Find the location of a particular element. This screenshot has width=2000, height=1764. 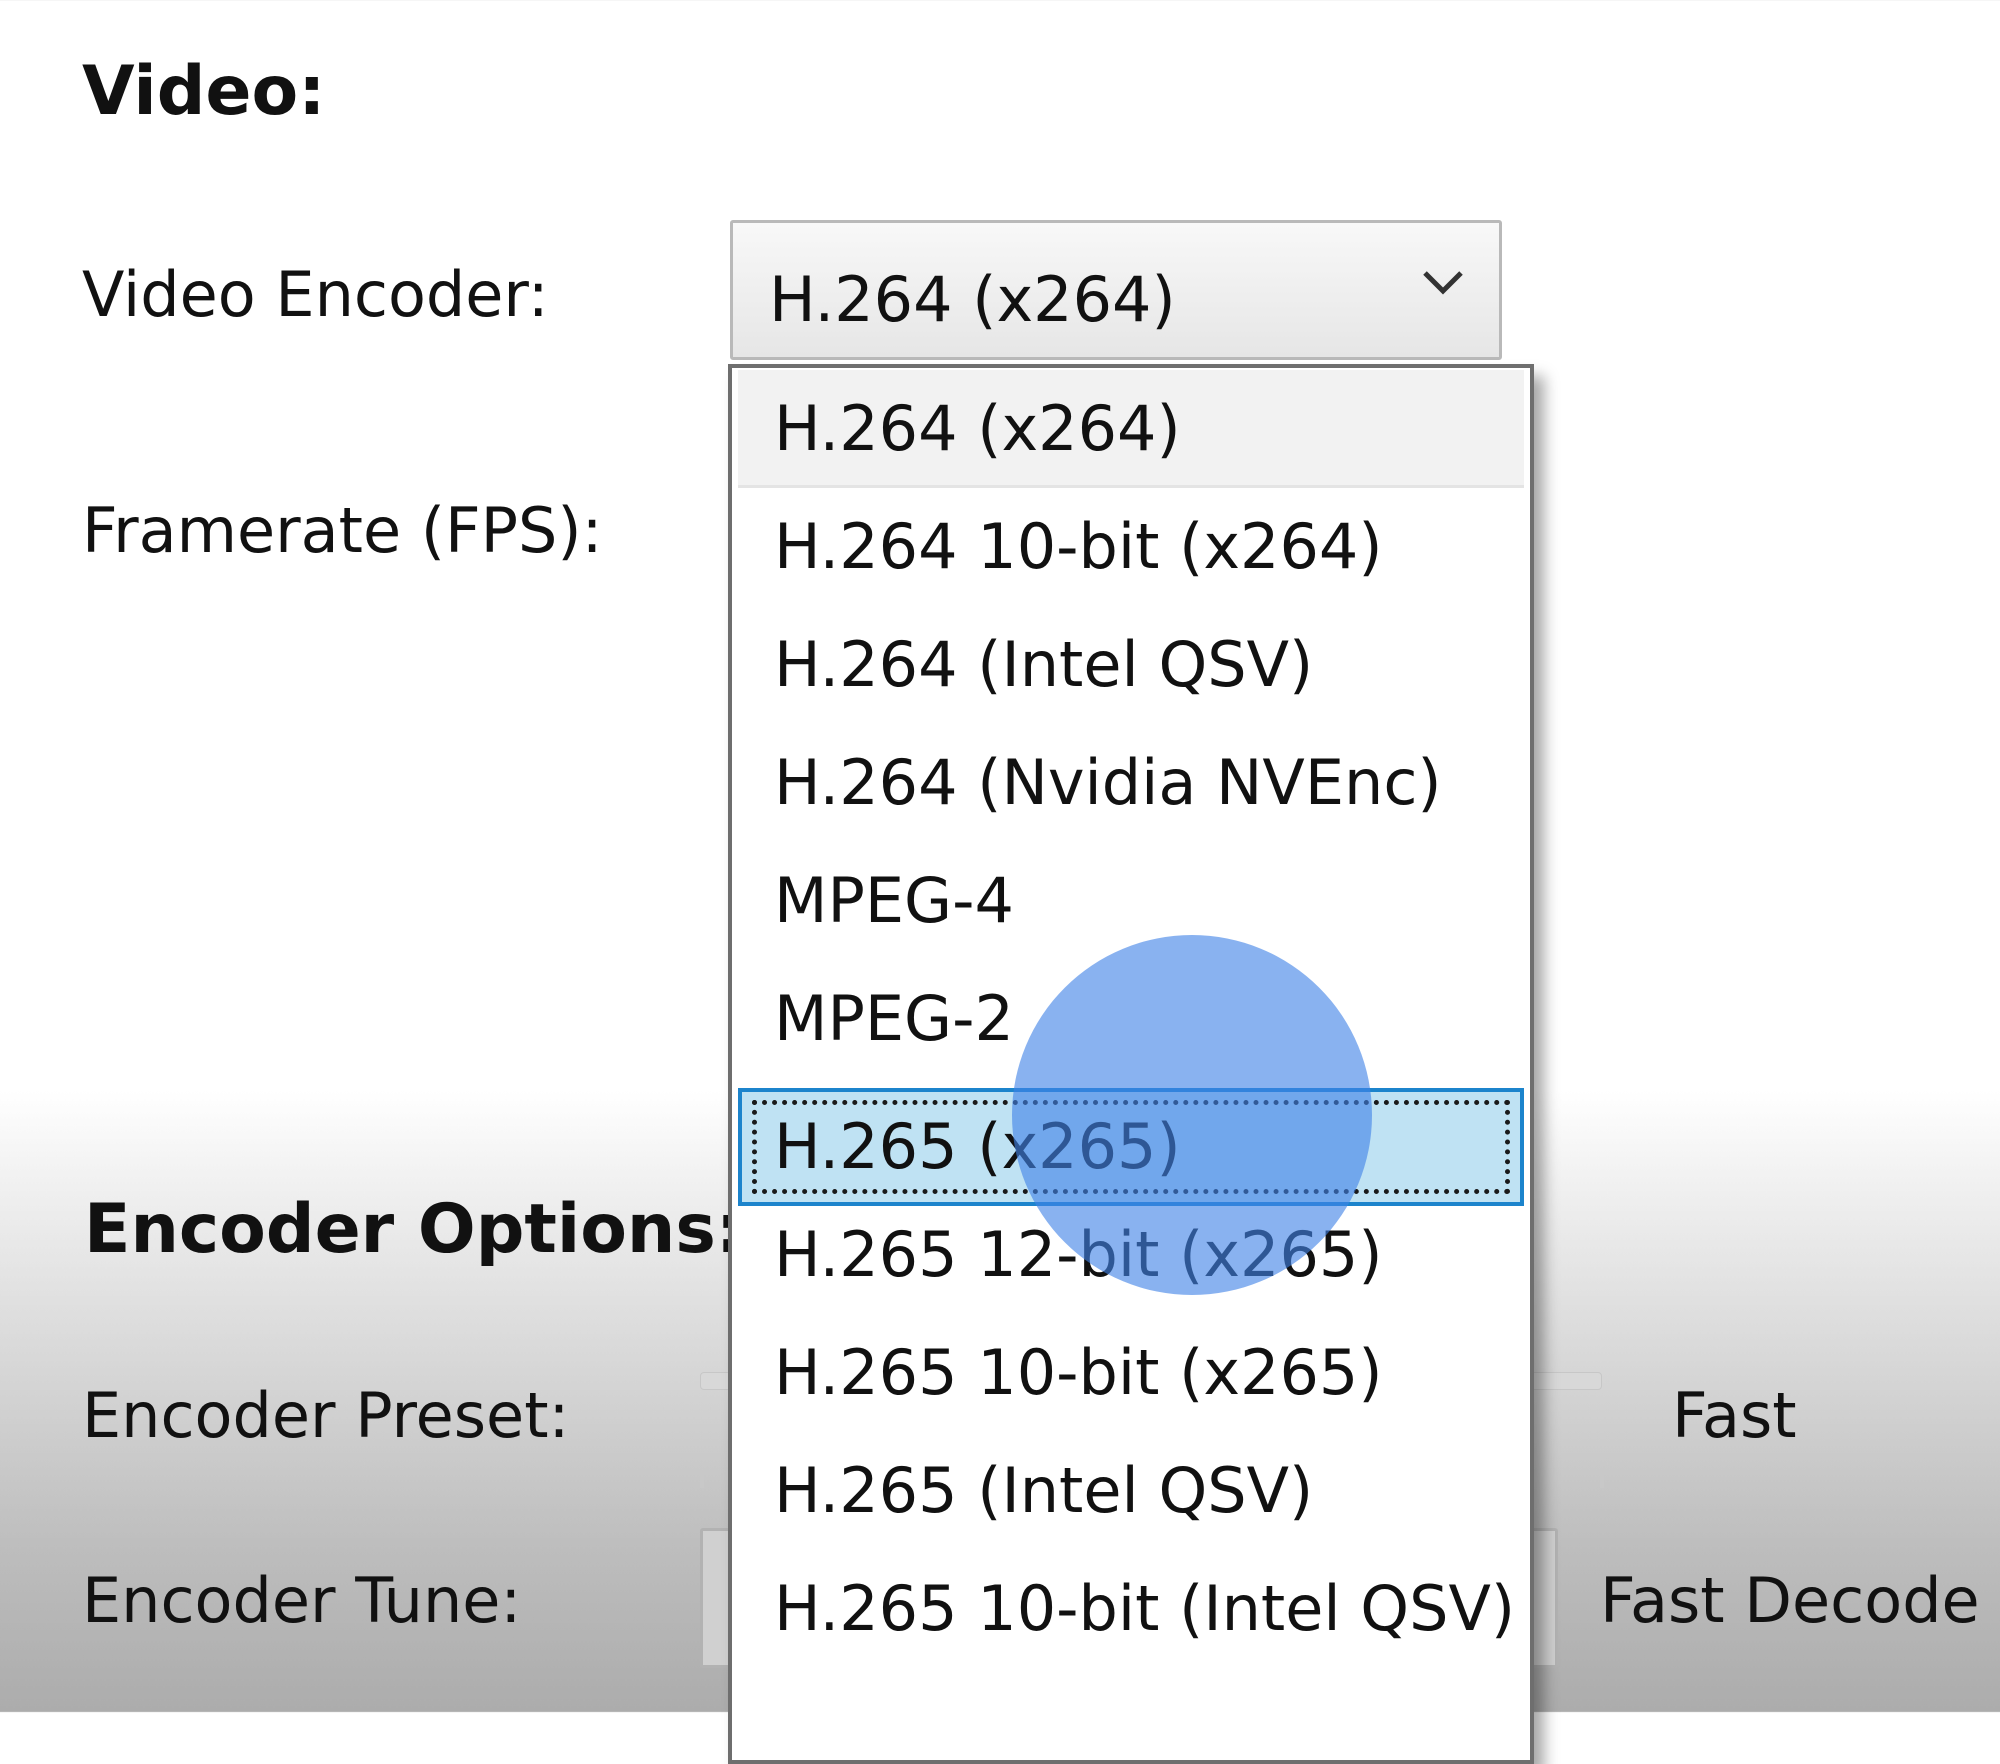

dropdown-item-h264-intel-qsv: H.264 (Intel QSV) is located at coordinates (1131, 665).